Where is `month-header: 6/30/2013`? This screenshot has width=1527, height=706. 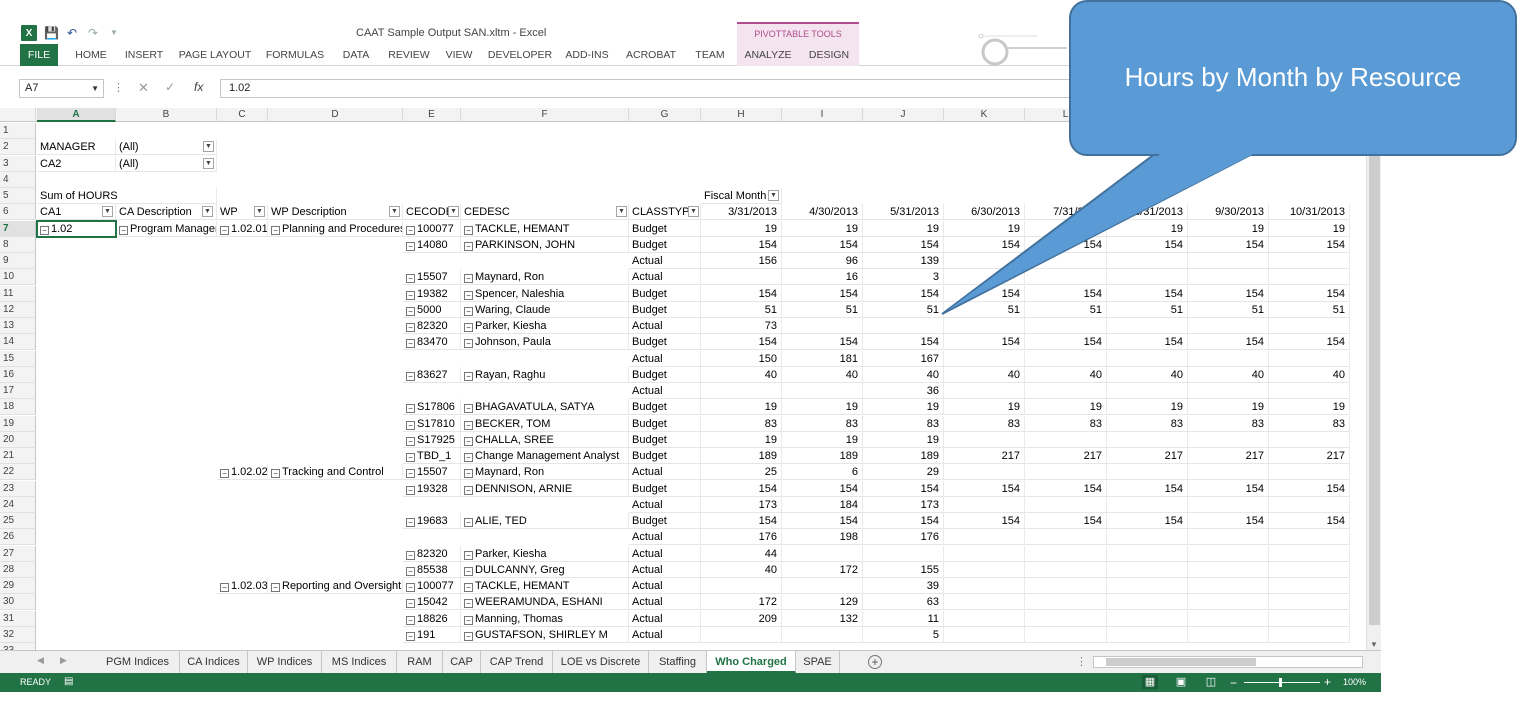
month-header: 6/30/2013 is located at coordinates (984, 212).